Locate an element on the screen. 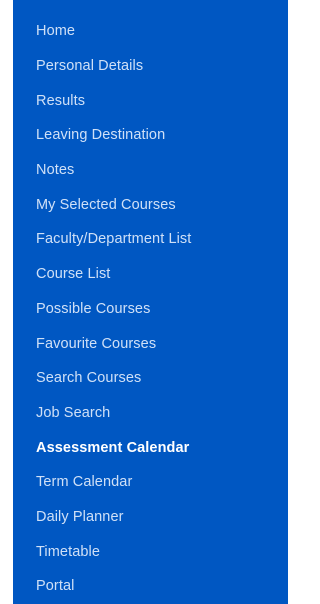 The height and width of the screenshot is (604, 320). sidebar-item-label: Job Search is located at coordinates (73, 412).